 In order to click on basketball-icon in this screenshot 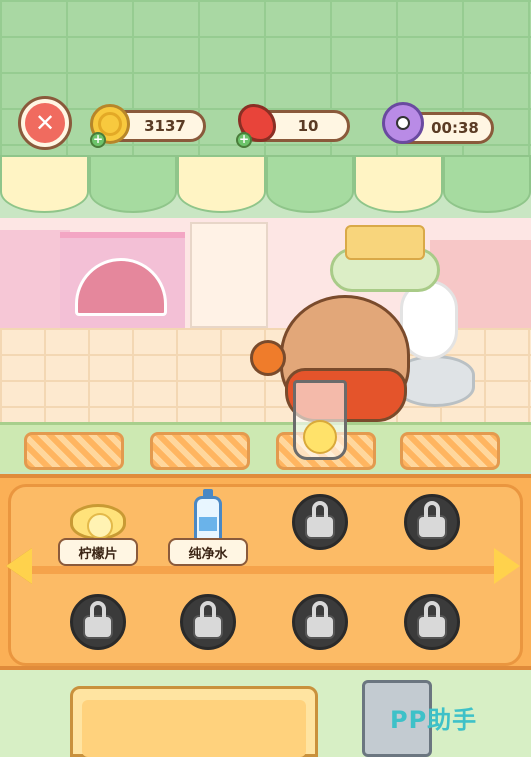, I will do `click(268, 358)`.